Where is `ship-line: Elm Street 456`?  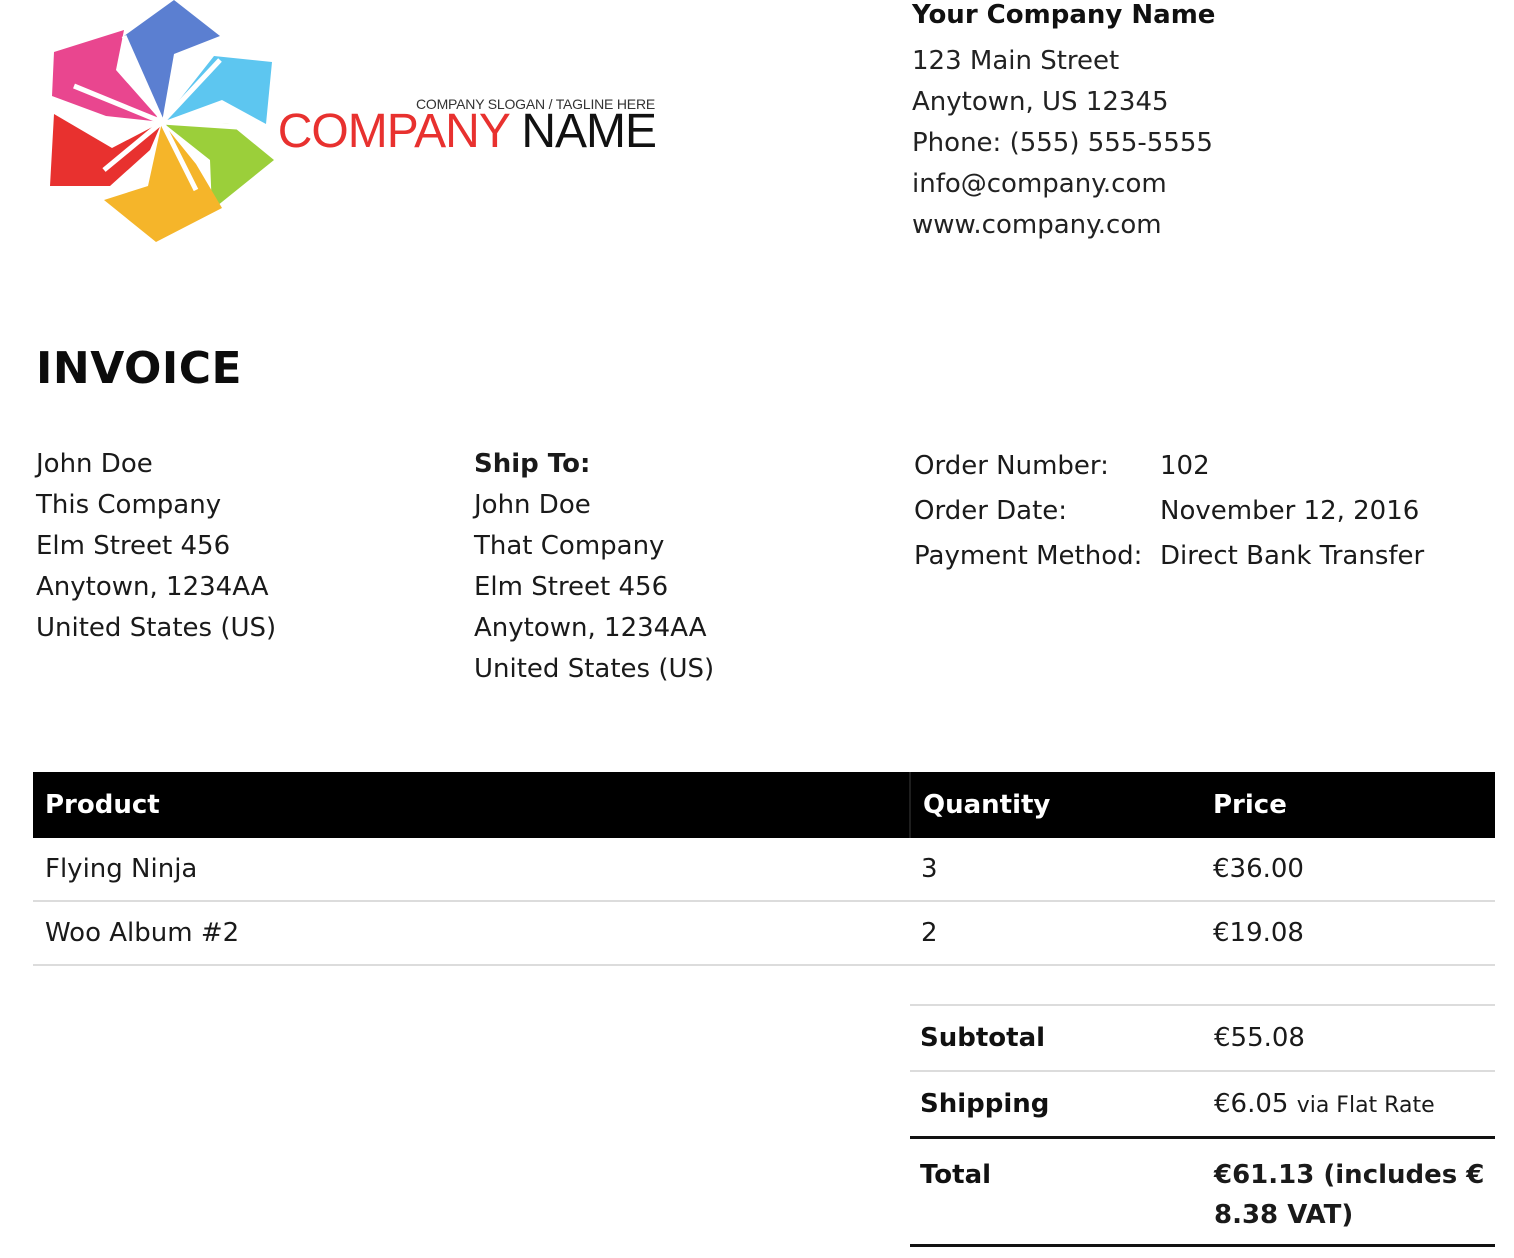
ship-line: Elm Street 456 is located at coordinates (571, 587).